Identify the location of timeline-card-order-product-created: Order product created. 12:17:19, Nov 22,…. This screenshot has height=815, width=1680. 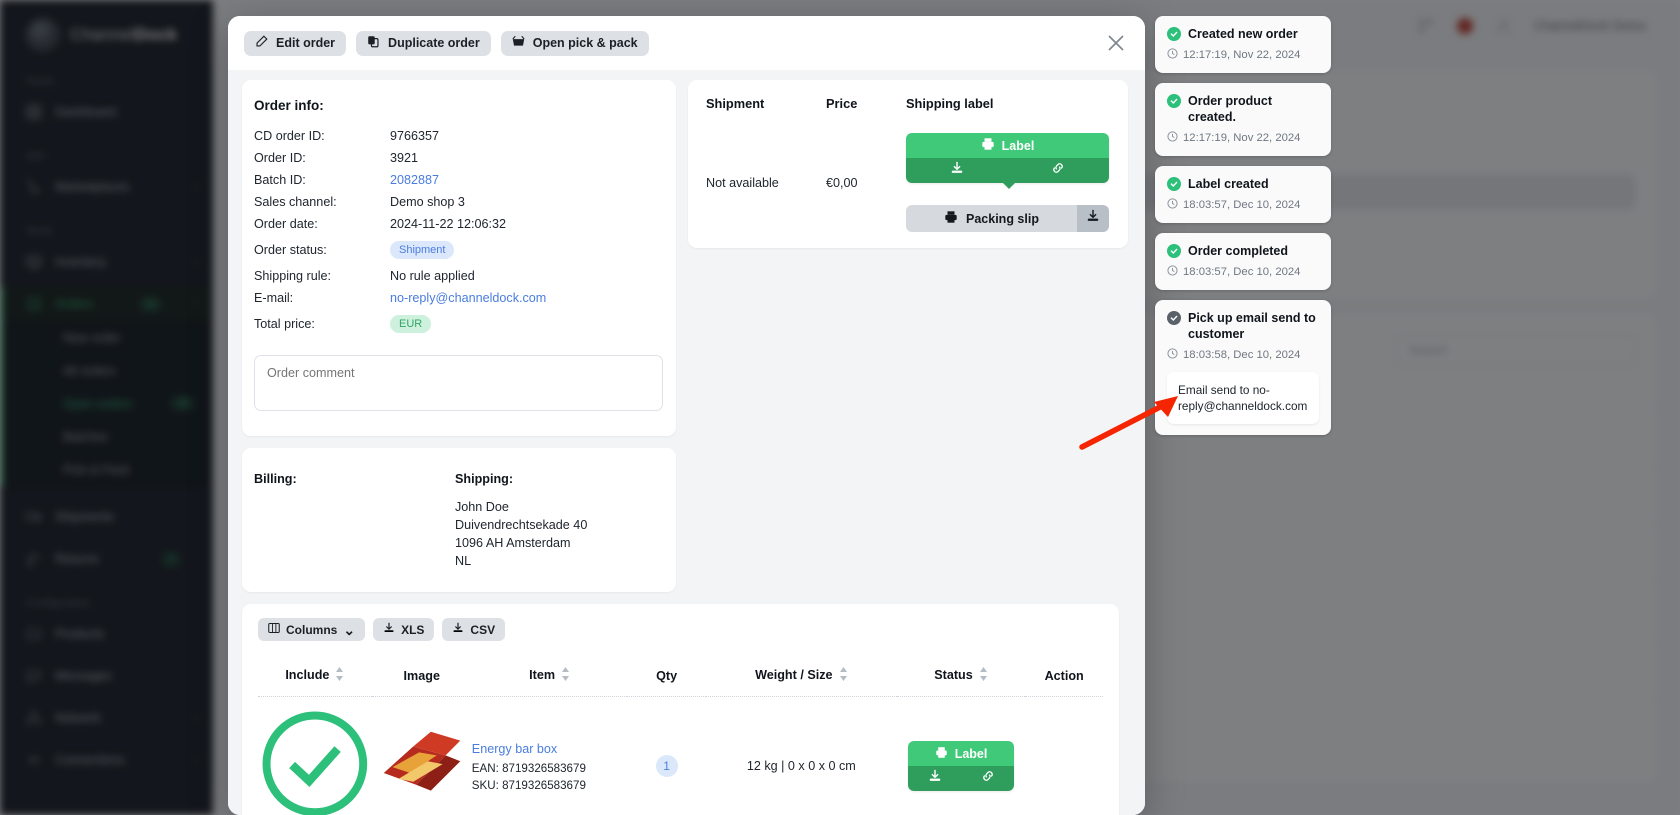
(1243, 119).